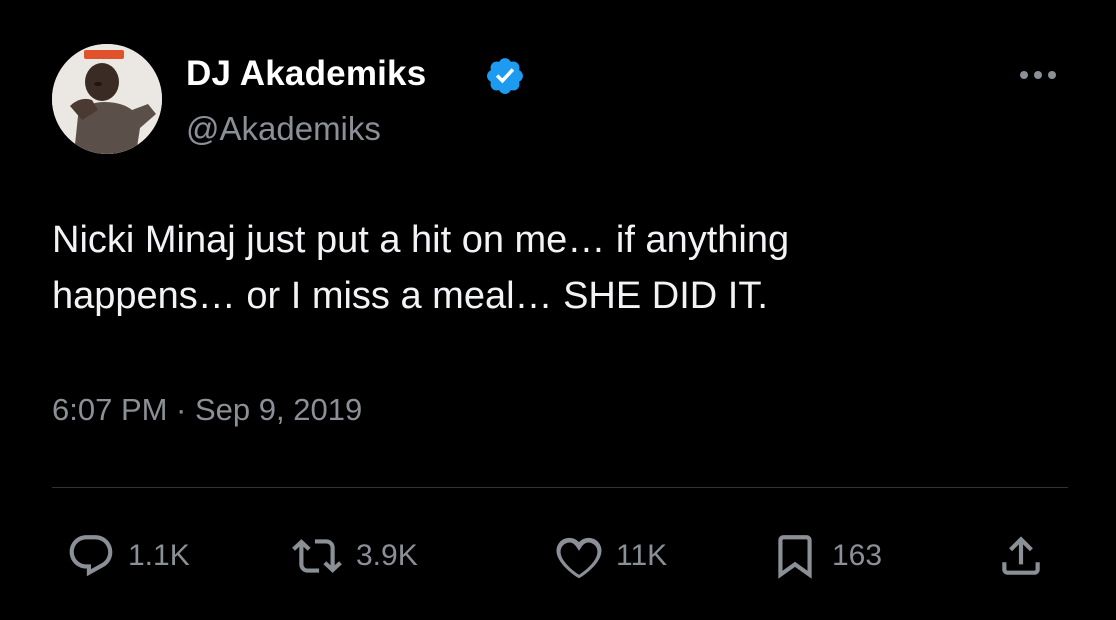 The height and width of the screenshot is (620, 1116). What do you see at coordinates (826, 556) in the screenshot?
I see `bookmark-button: 163` at bounding box center [826, 556].